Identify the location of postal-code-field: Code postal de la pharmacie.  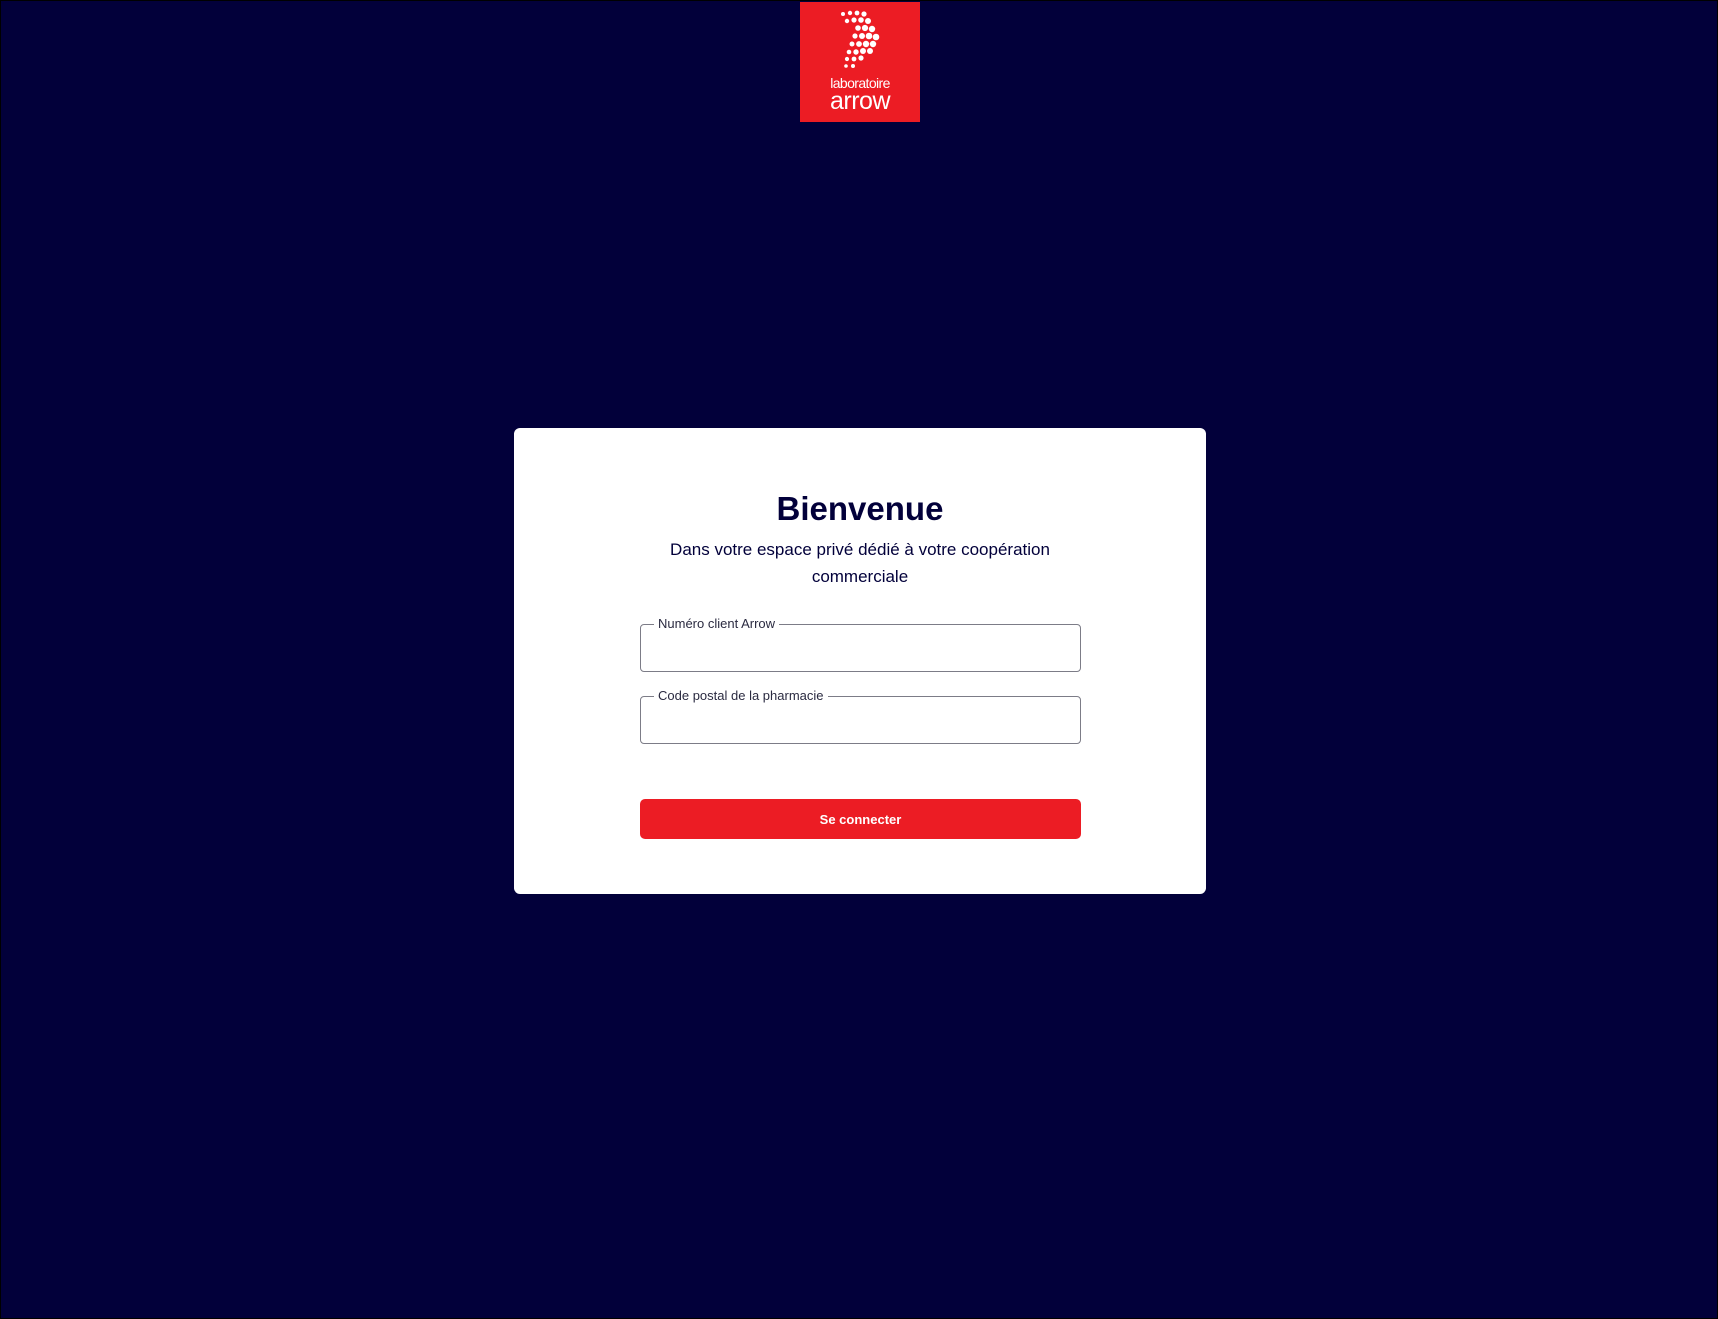
(860, 716).